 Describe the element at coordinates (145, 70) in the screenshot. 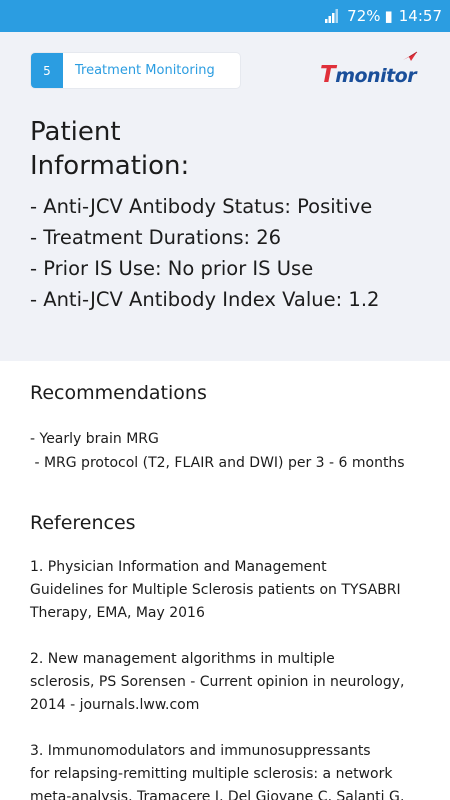

I see `step-label: Treatment Monitoring` at that location.